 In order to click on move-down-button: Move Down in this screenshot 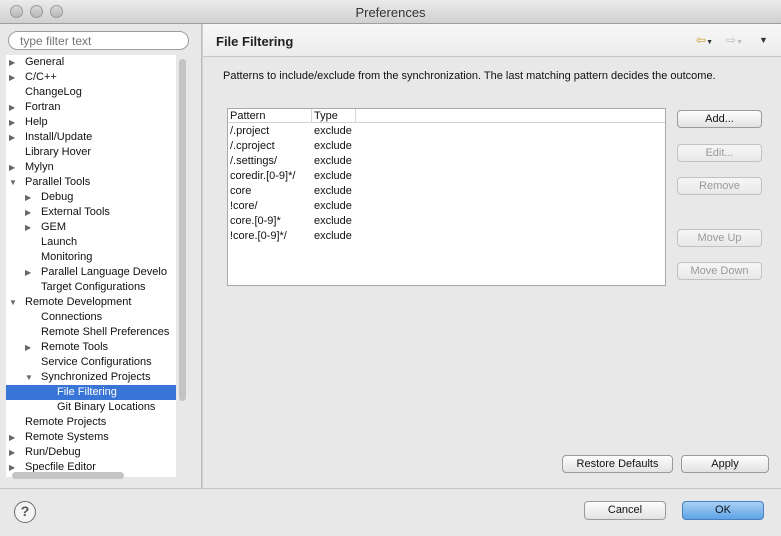, I will do `click(719, 271)`.